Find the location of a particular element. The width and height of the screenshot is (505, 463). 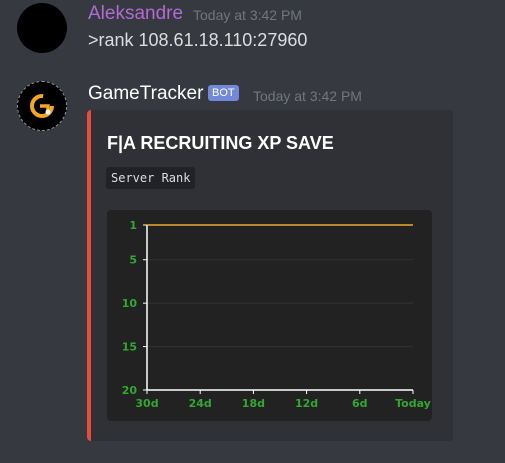

x-tick-label: 12d is located at coordinates (306, 403).